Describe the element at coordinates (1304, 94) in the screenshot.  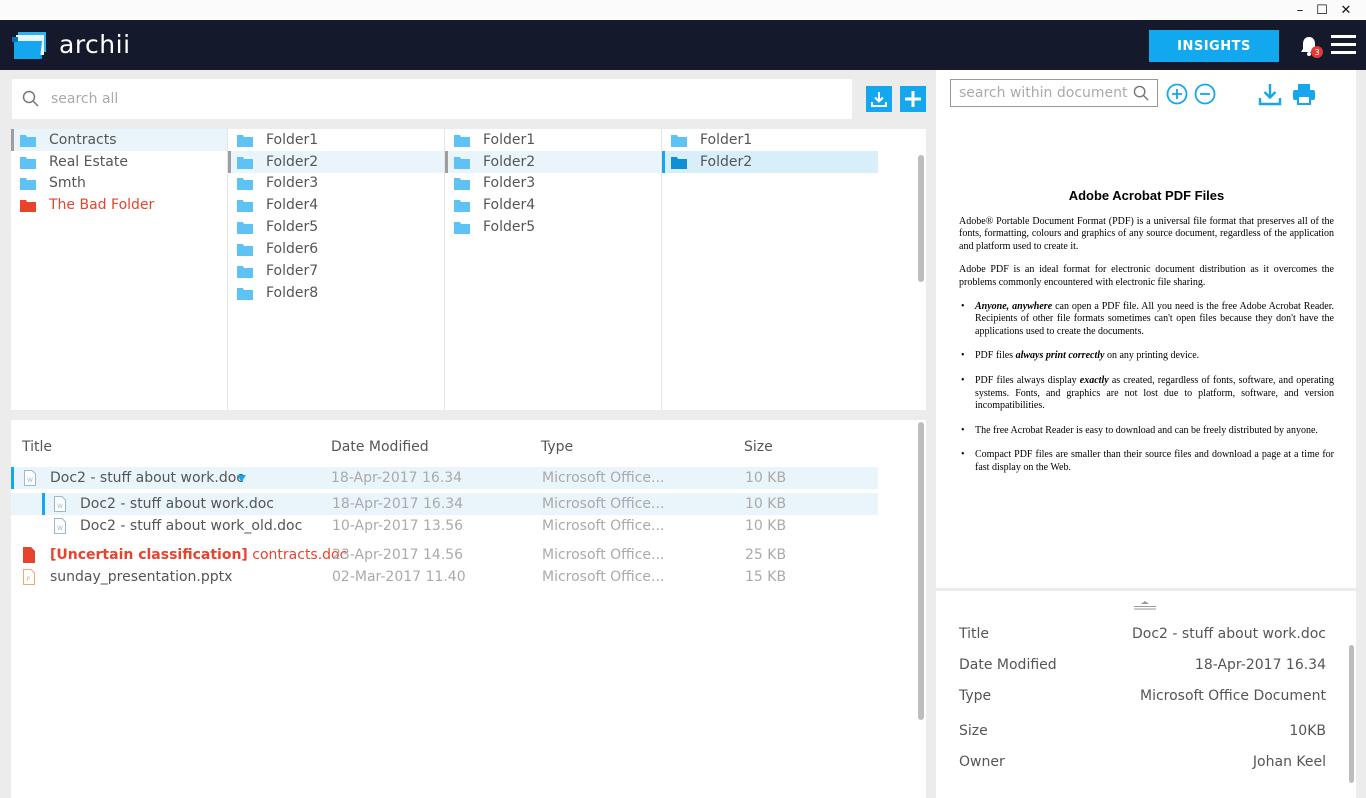
I see `print-icon` at that location.